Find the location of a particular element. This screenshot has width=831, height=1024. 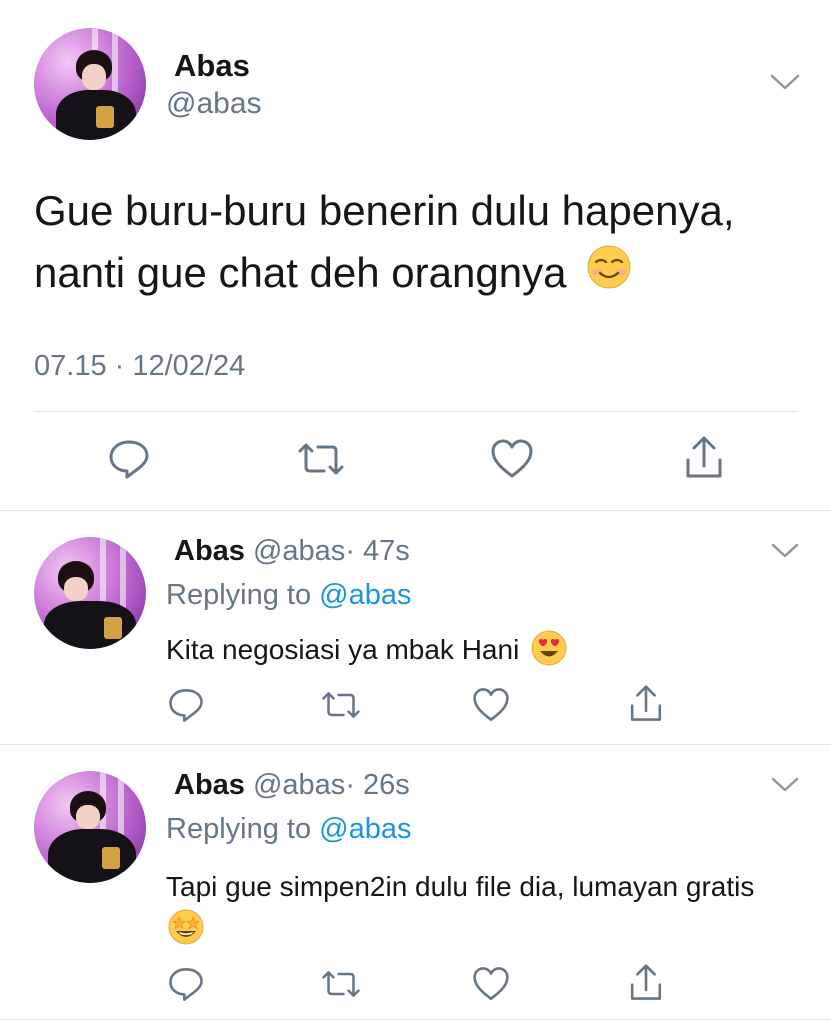

heart-eyes-emoji is located at coordinates (549, 651).